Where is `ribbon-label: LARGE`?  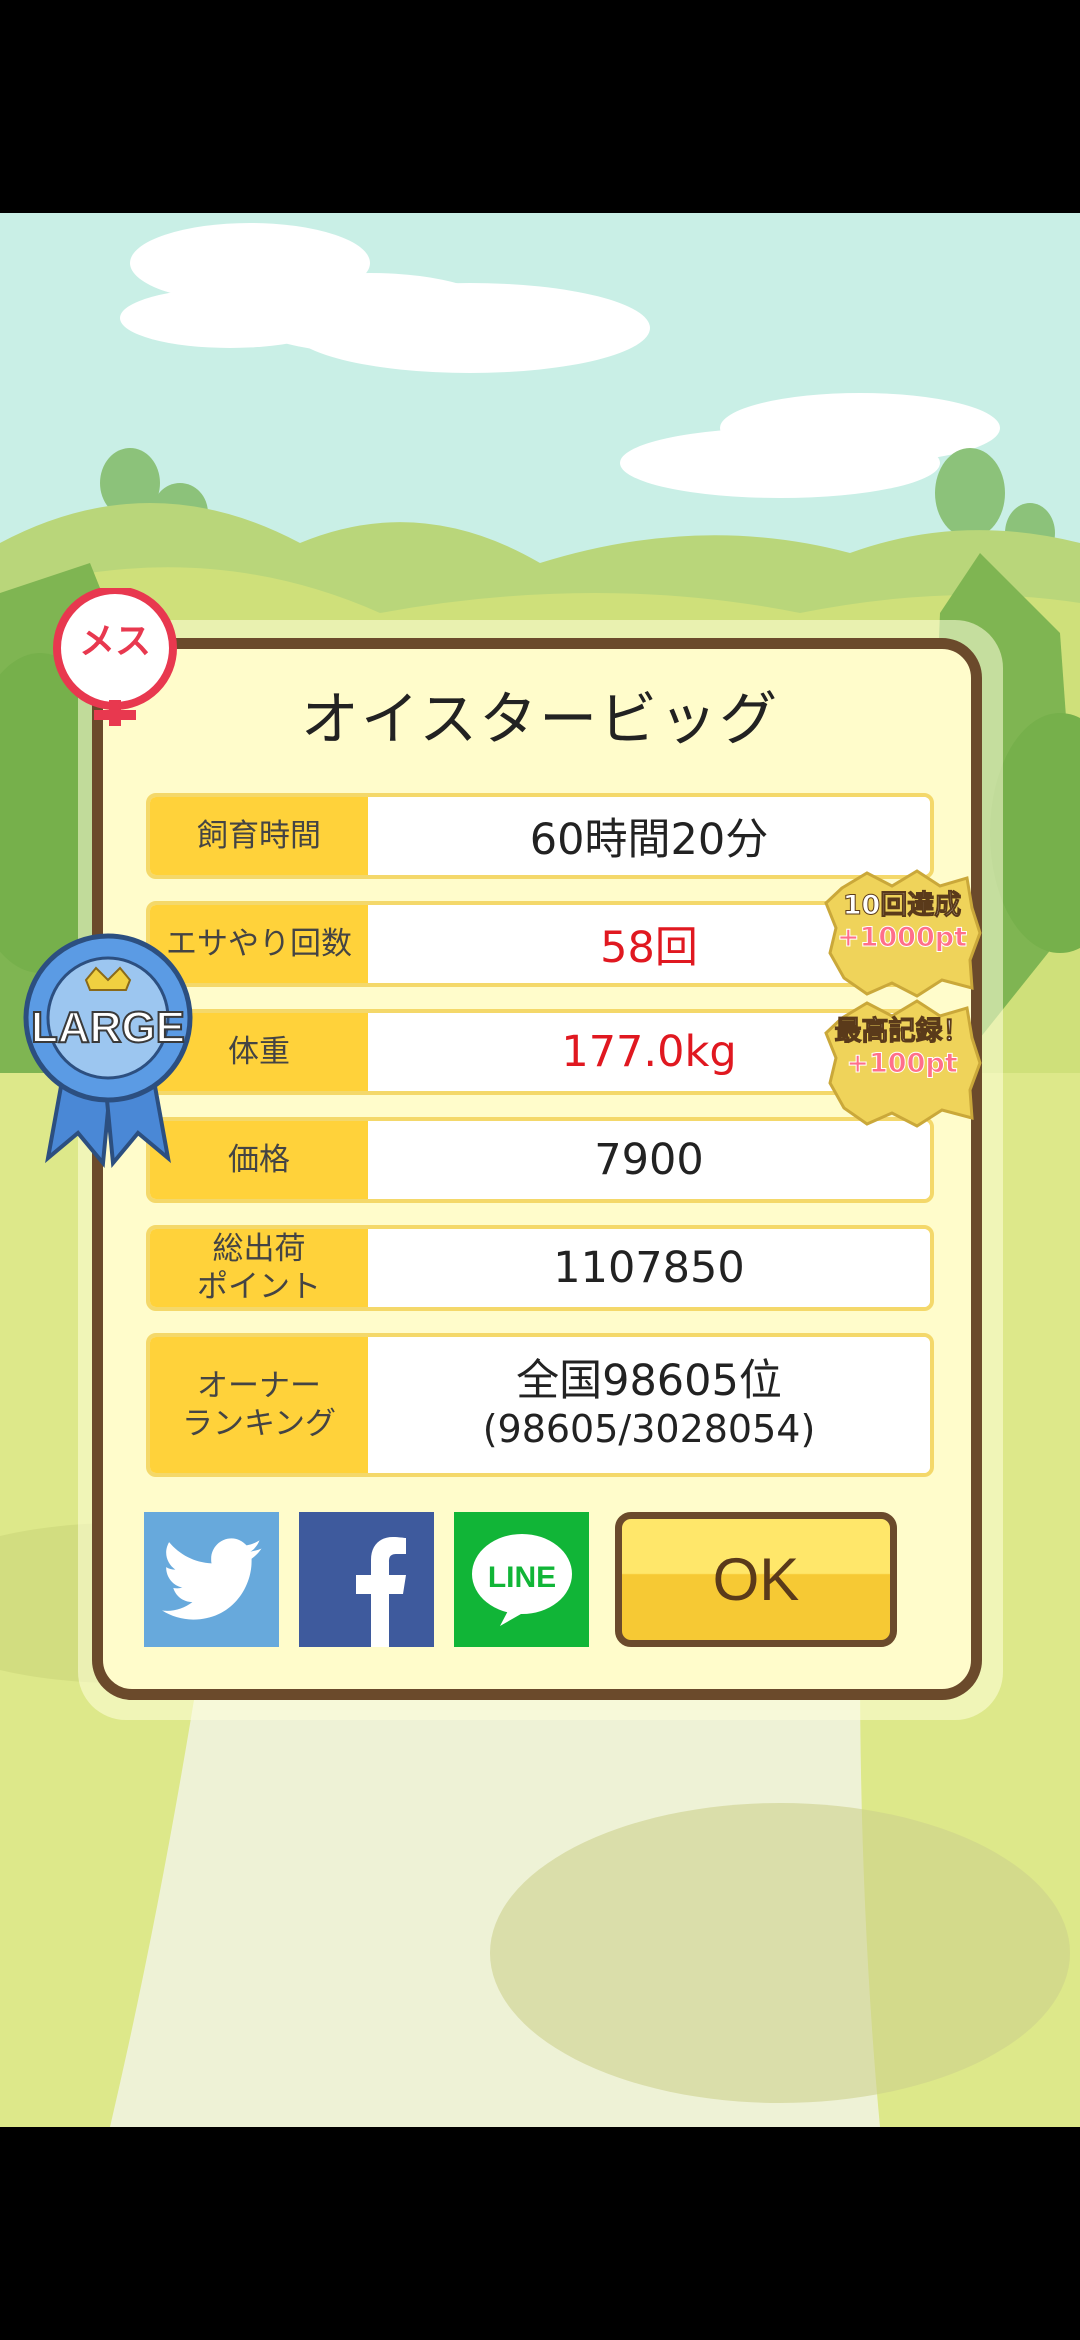 ribbon-label: LARGE is located at coordinates (108, 1027).